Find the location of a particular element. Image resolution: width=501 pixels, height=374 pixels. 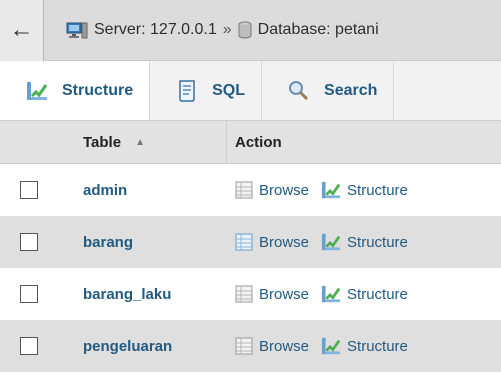

table-header: Table ▲ Action is located at coordinates (250, 142).